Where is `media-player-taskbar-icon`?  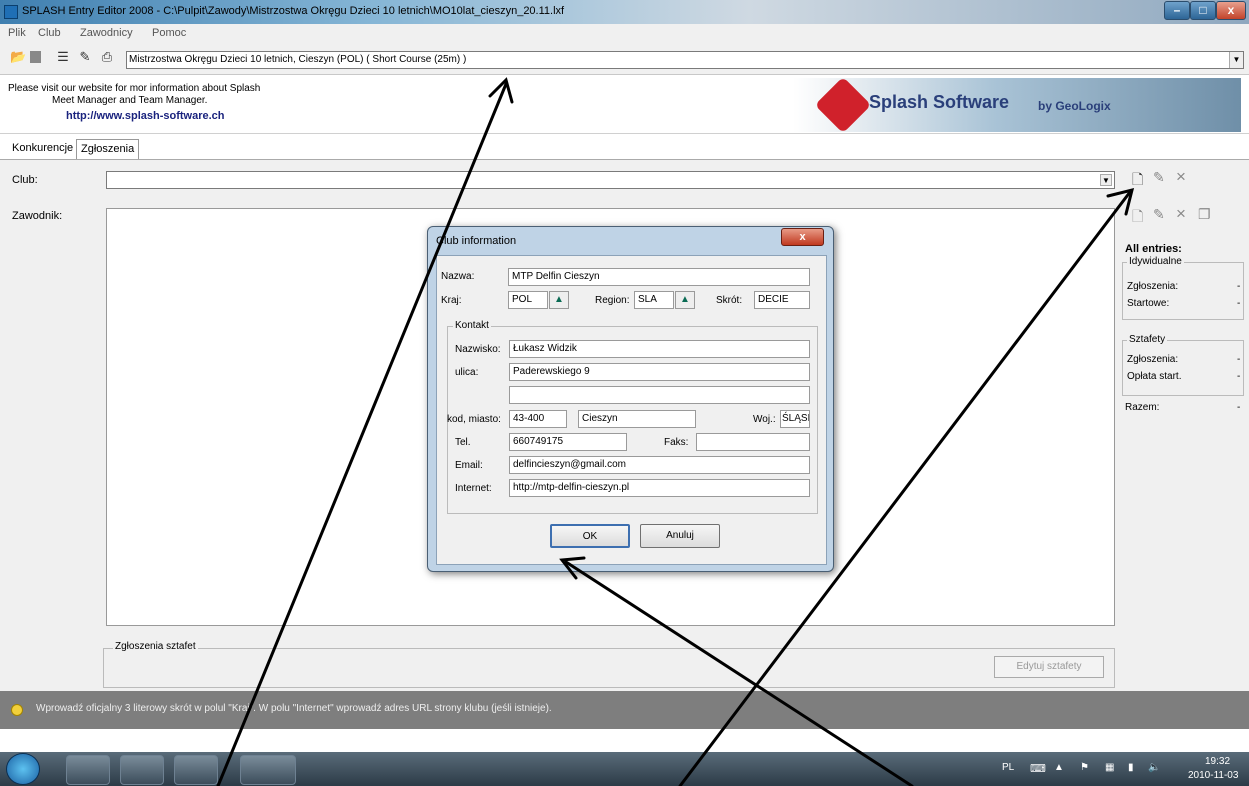 media-player-taskbar-icon is located at coordinates (142, 770).